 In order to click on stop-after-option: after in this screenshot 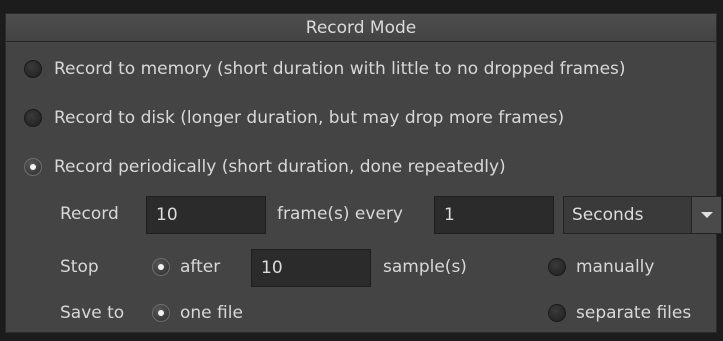, I will do `click(186, 267)`.